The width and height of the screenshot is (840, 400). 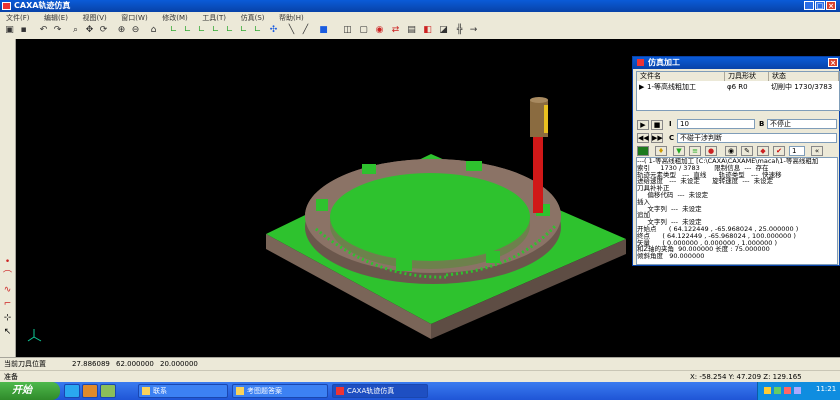 What do you see at coordinates (215, 30) in the screenshot?
I see `view-iso-icon: ∟` at bounding box center [215, 30].